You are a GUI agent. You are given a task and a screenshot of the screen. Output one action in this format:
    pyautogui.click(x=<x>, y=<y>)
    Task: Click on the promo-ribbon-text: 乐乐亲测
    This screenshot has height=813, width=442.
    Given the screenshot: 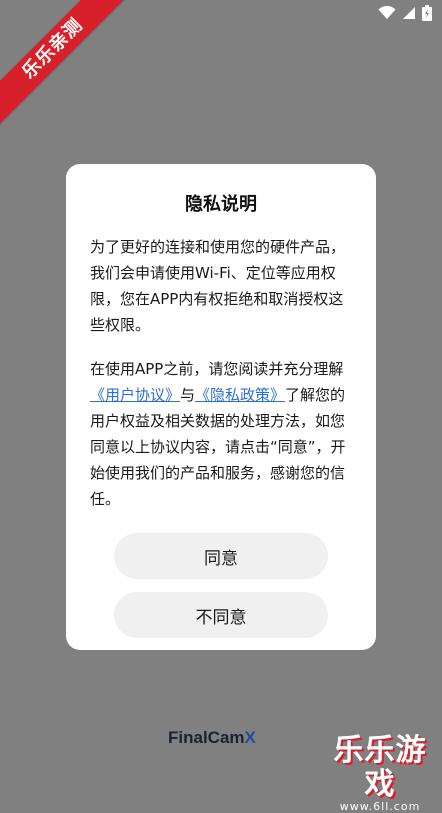 What is the action you would take?
    pyautogui.click(x=69, y=67)
    